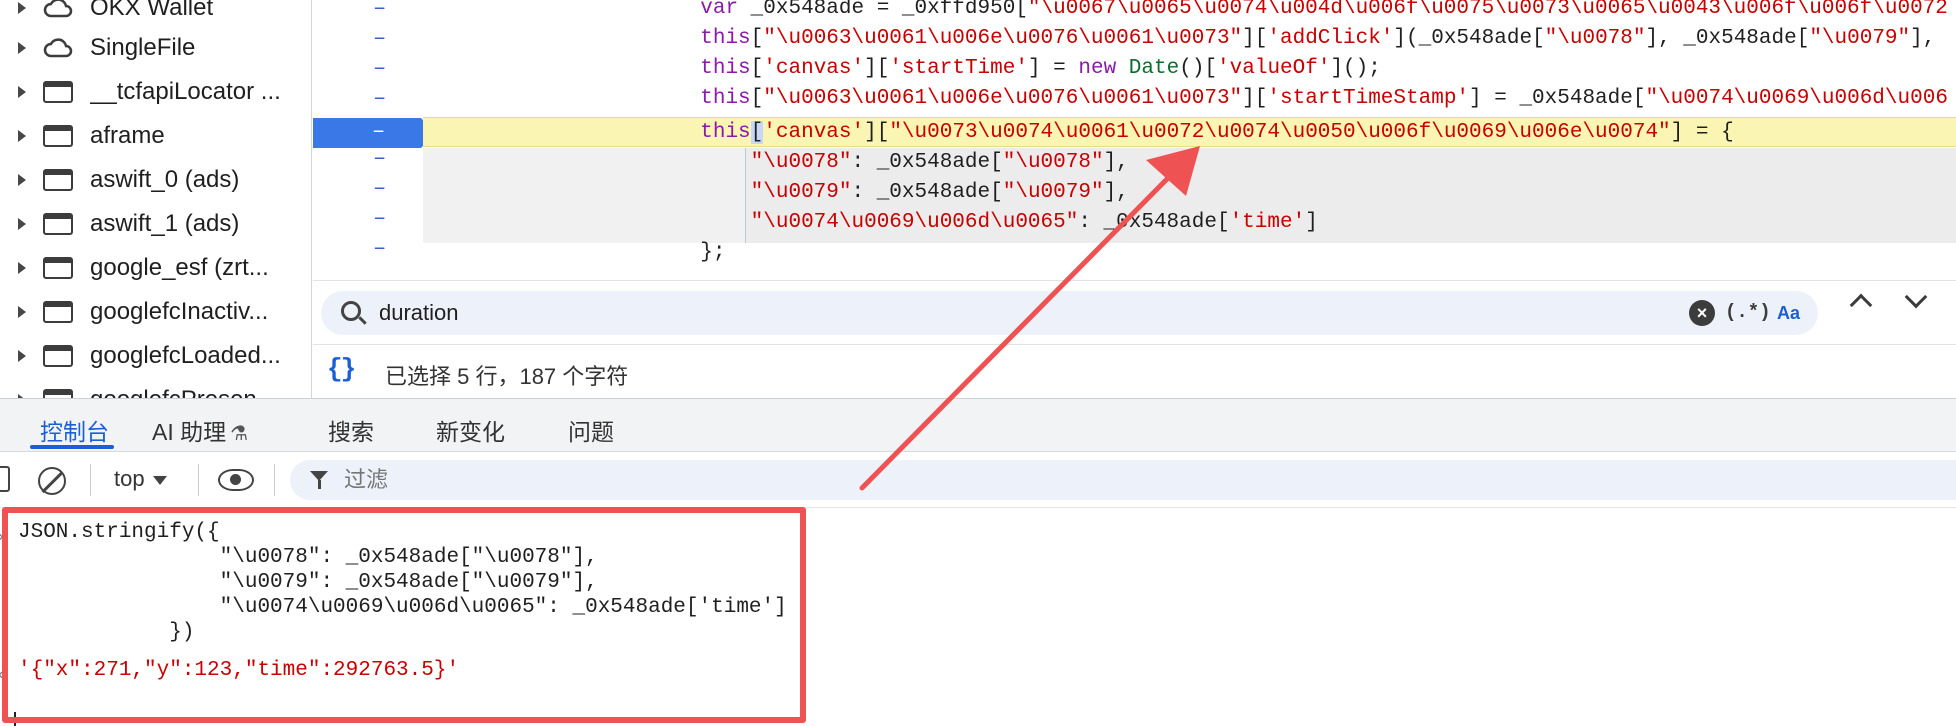 Image resolution: width=1956 pixels, height=726 pixels. I want to click on clear-console-icon, so click(52, 481).